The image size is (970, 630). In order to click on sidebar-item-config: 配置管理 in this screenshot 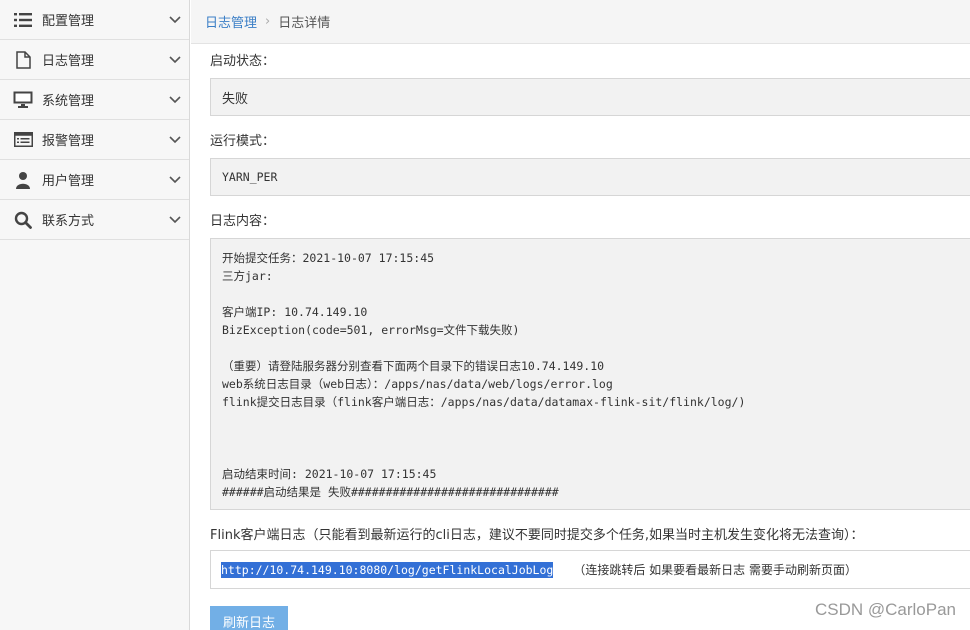, I will do `click(94, 20)`.